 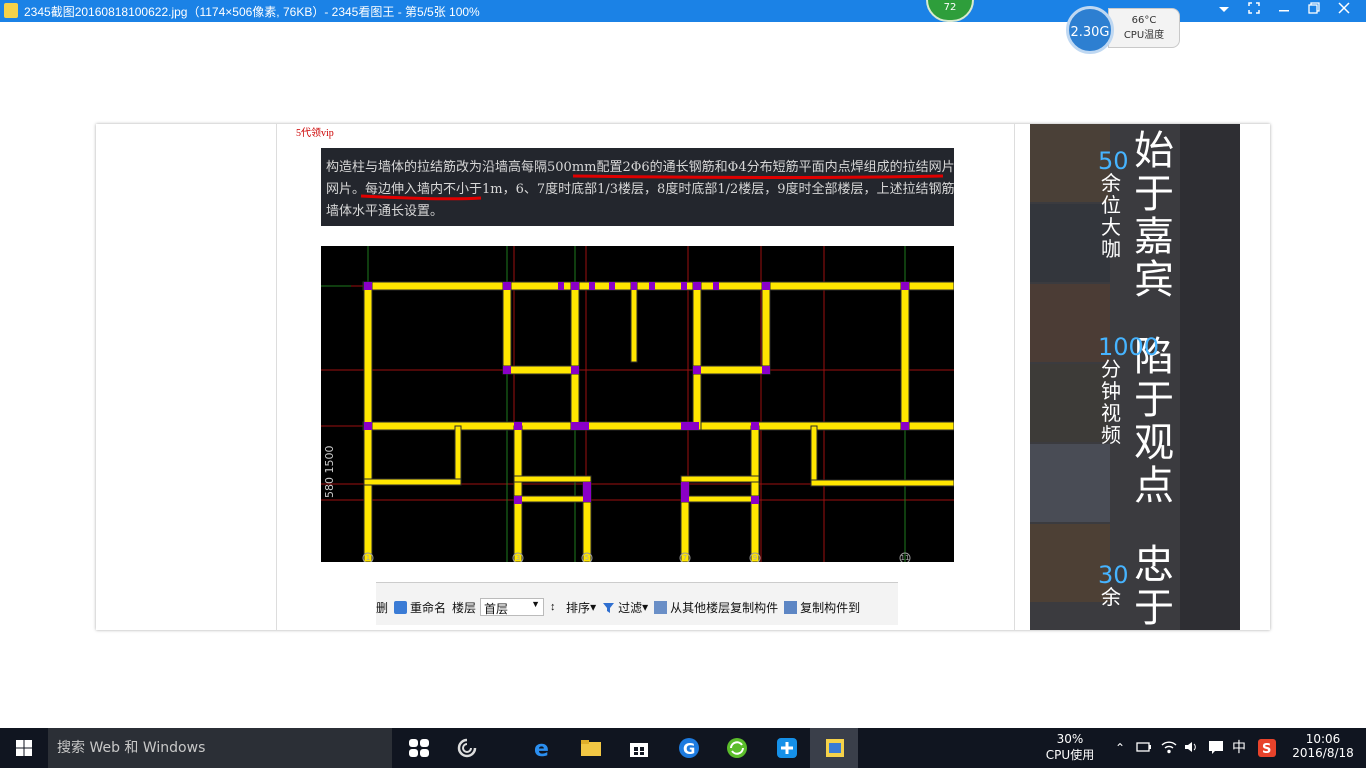 I want to click on dropdown-arrow-icon: ▼, so click(x=536, y=604).